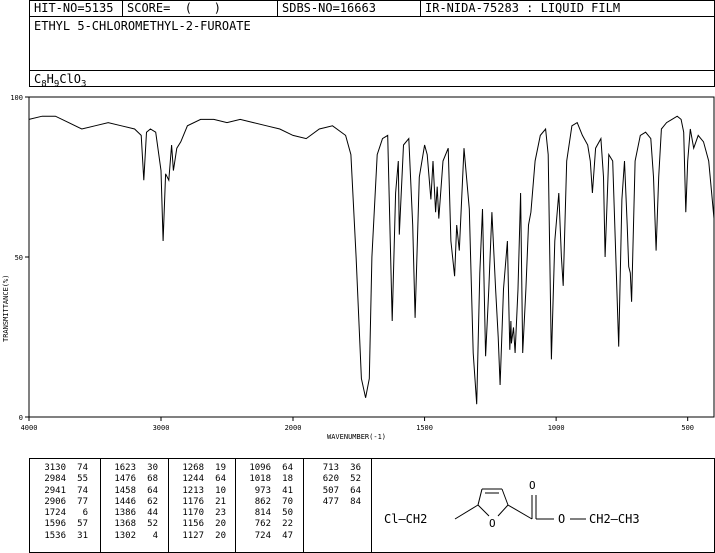 The image size is (715, 553). I want to click on ring-oxygen: O, so click(492, 523).